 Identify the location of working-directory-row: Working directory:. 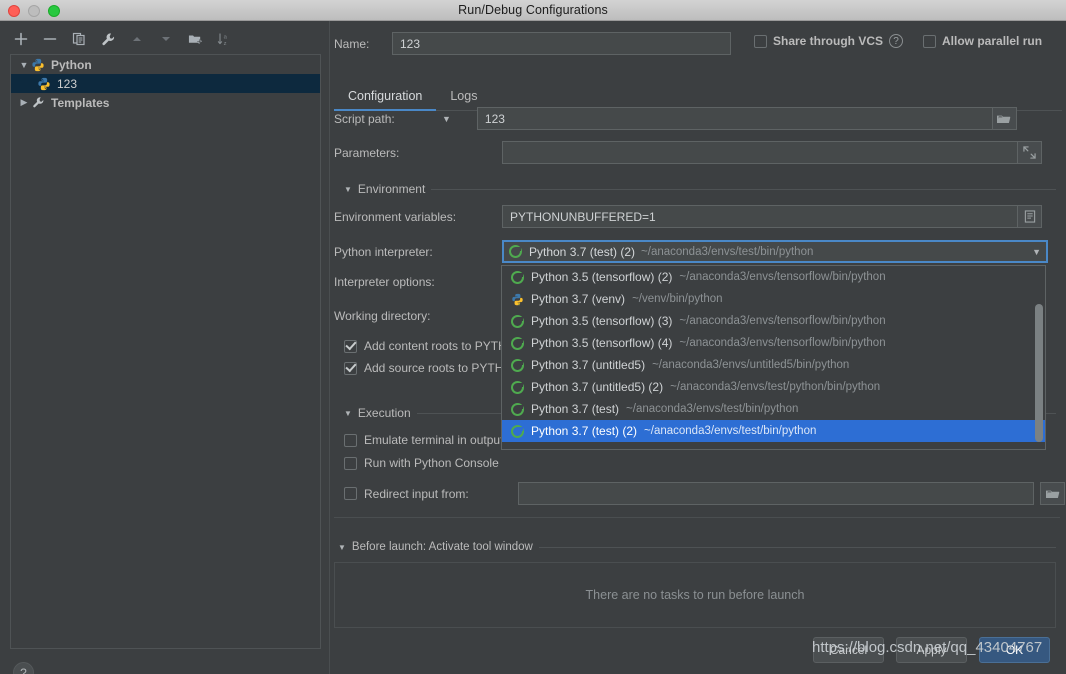
(418, 316).